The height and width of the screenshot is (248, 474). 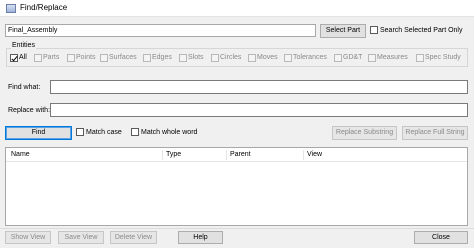 What do you see at coordinates (160, 30) in the screenshot?
I see `part-name-field: Final_Assembly` at bounding box center [160, 30].